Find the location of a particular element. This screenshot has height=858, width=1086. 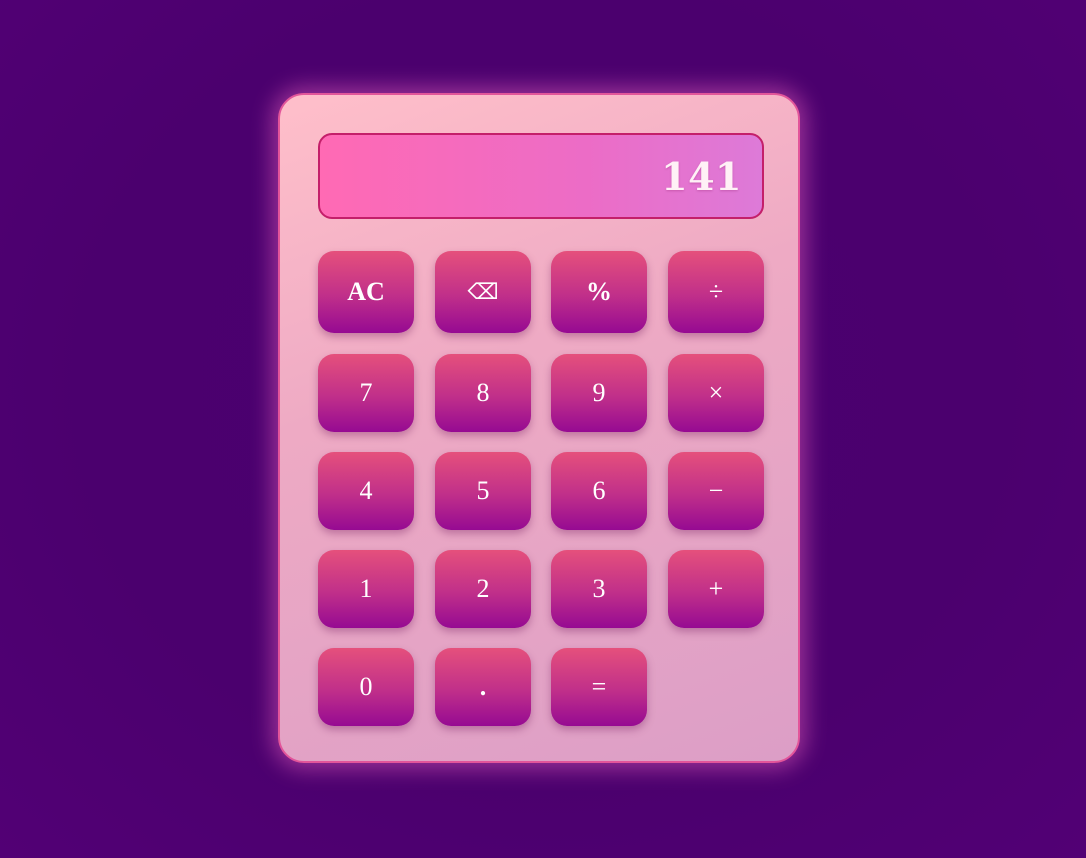

seven-button: 7 is located at coordinates (366, 393).